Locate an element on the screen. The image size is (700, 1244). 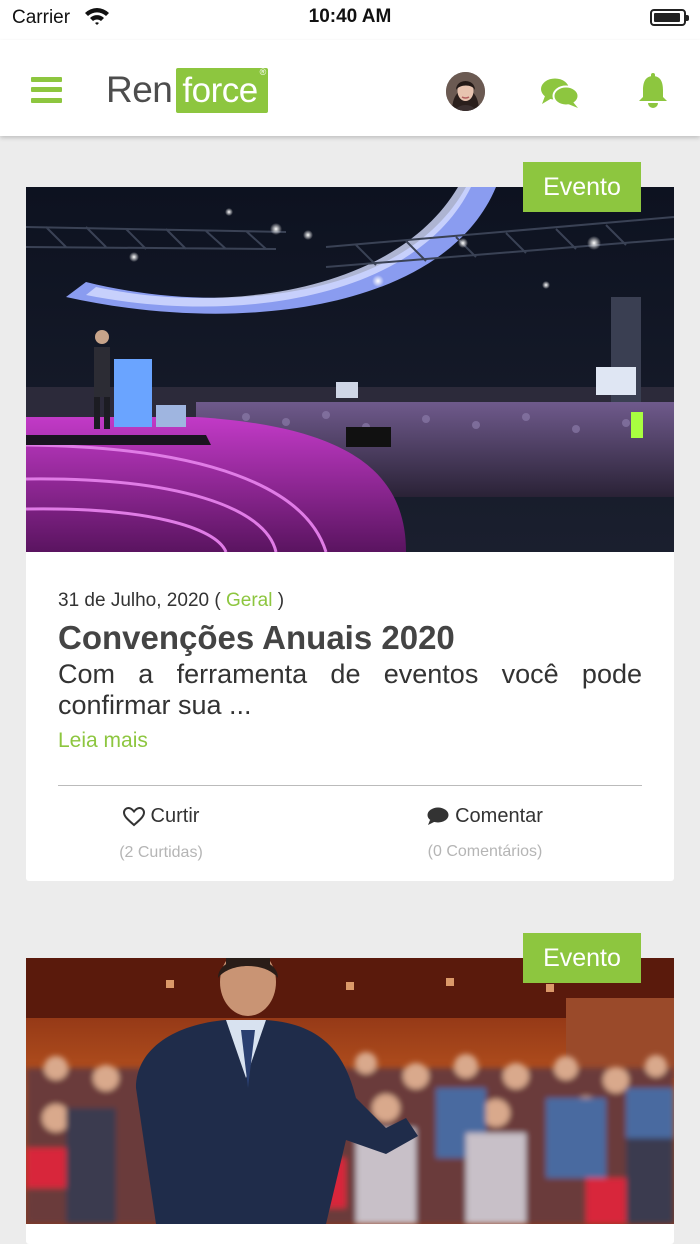
post-meta: 31 de Julho, 2020 ( Geral ) is located at coordinates (171, 600).